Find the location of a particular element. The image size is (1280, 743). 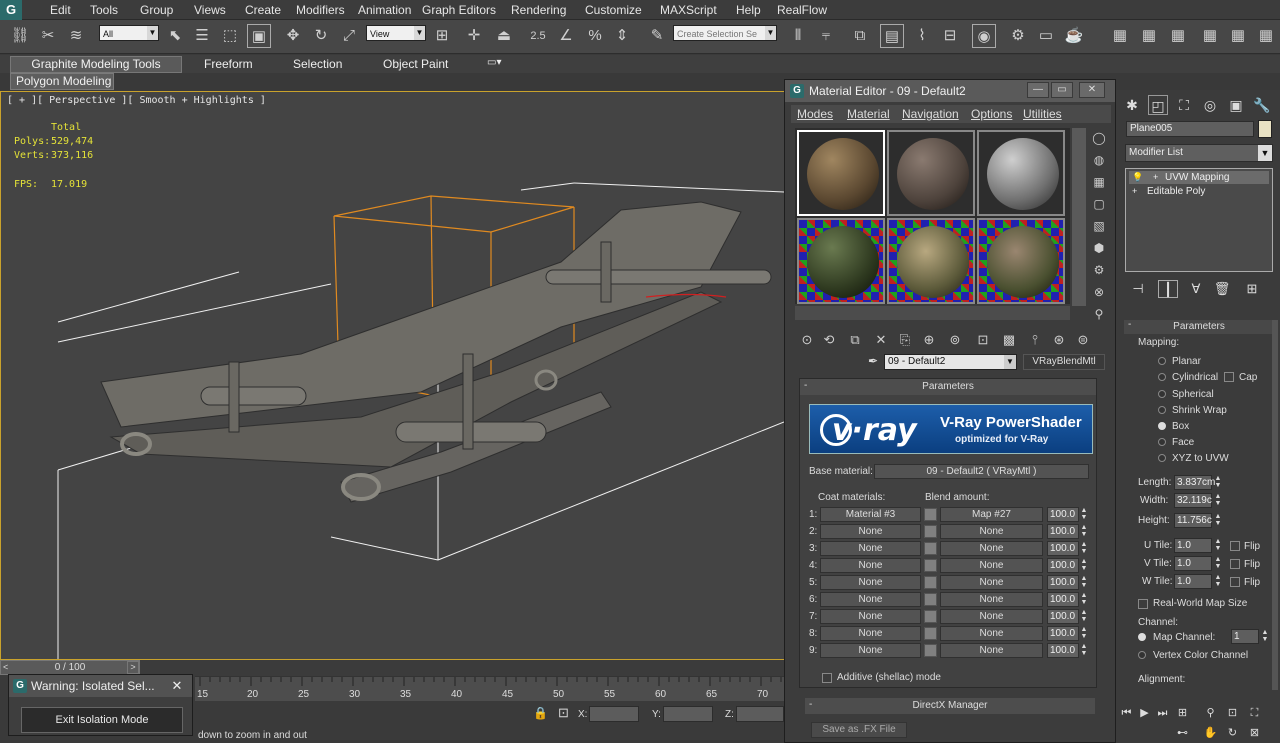

graphite-toggle-icon: ▤ is located at coordinates (892, 36).